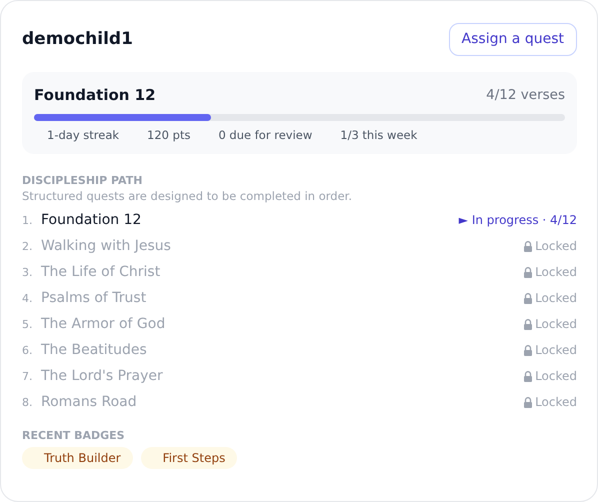 The width and height of the screenshot is (598, 502). Describe the element at coordinates (28, 402) in the screenshot. I see `quest-number: 8.` at that location.